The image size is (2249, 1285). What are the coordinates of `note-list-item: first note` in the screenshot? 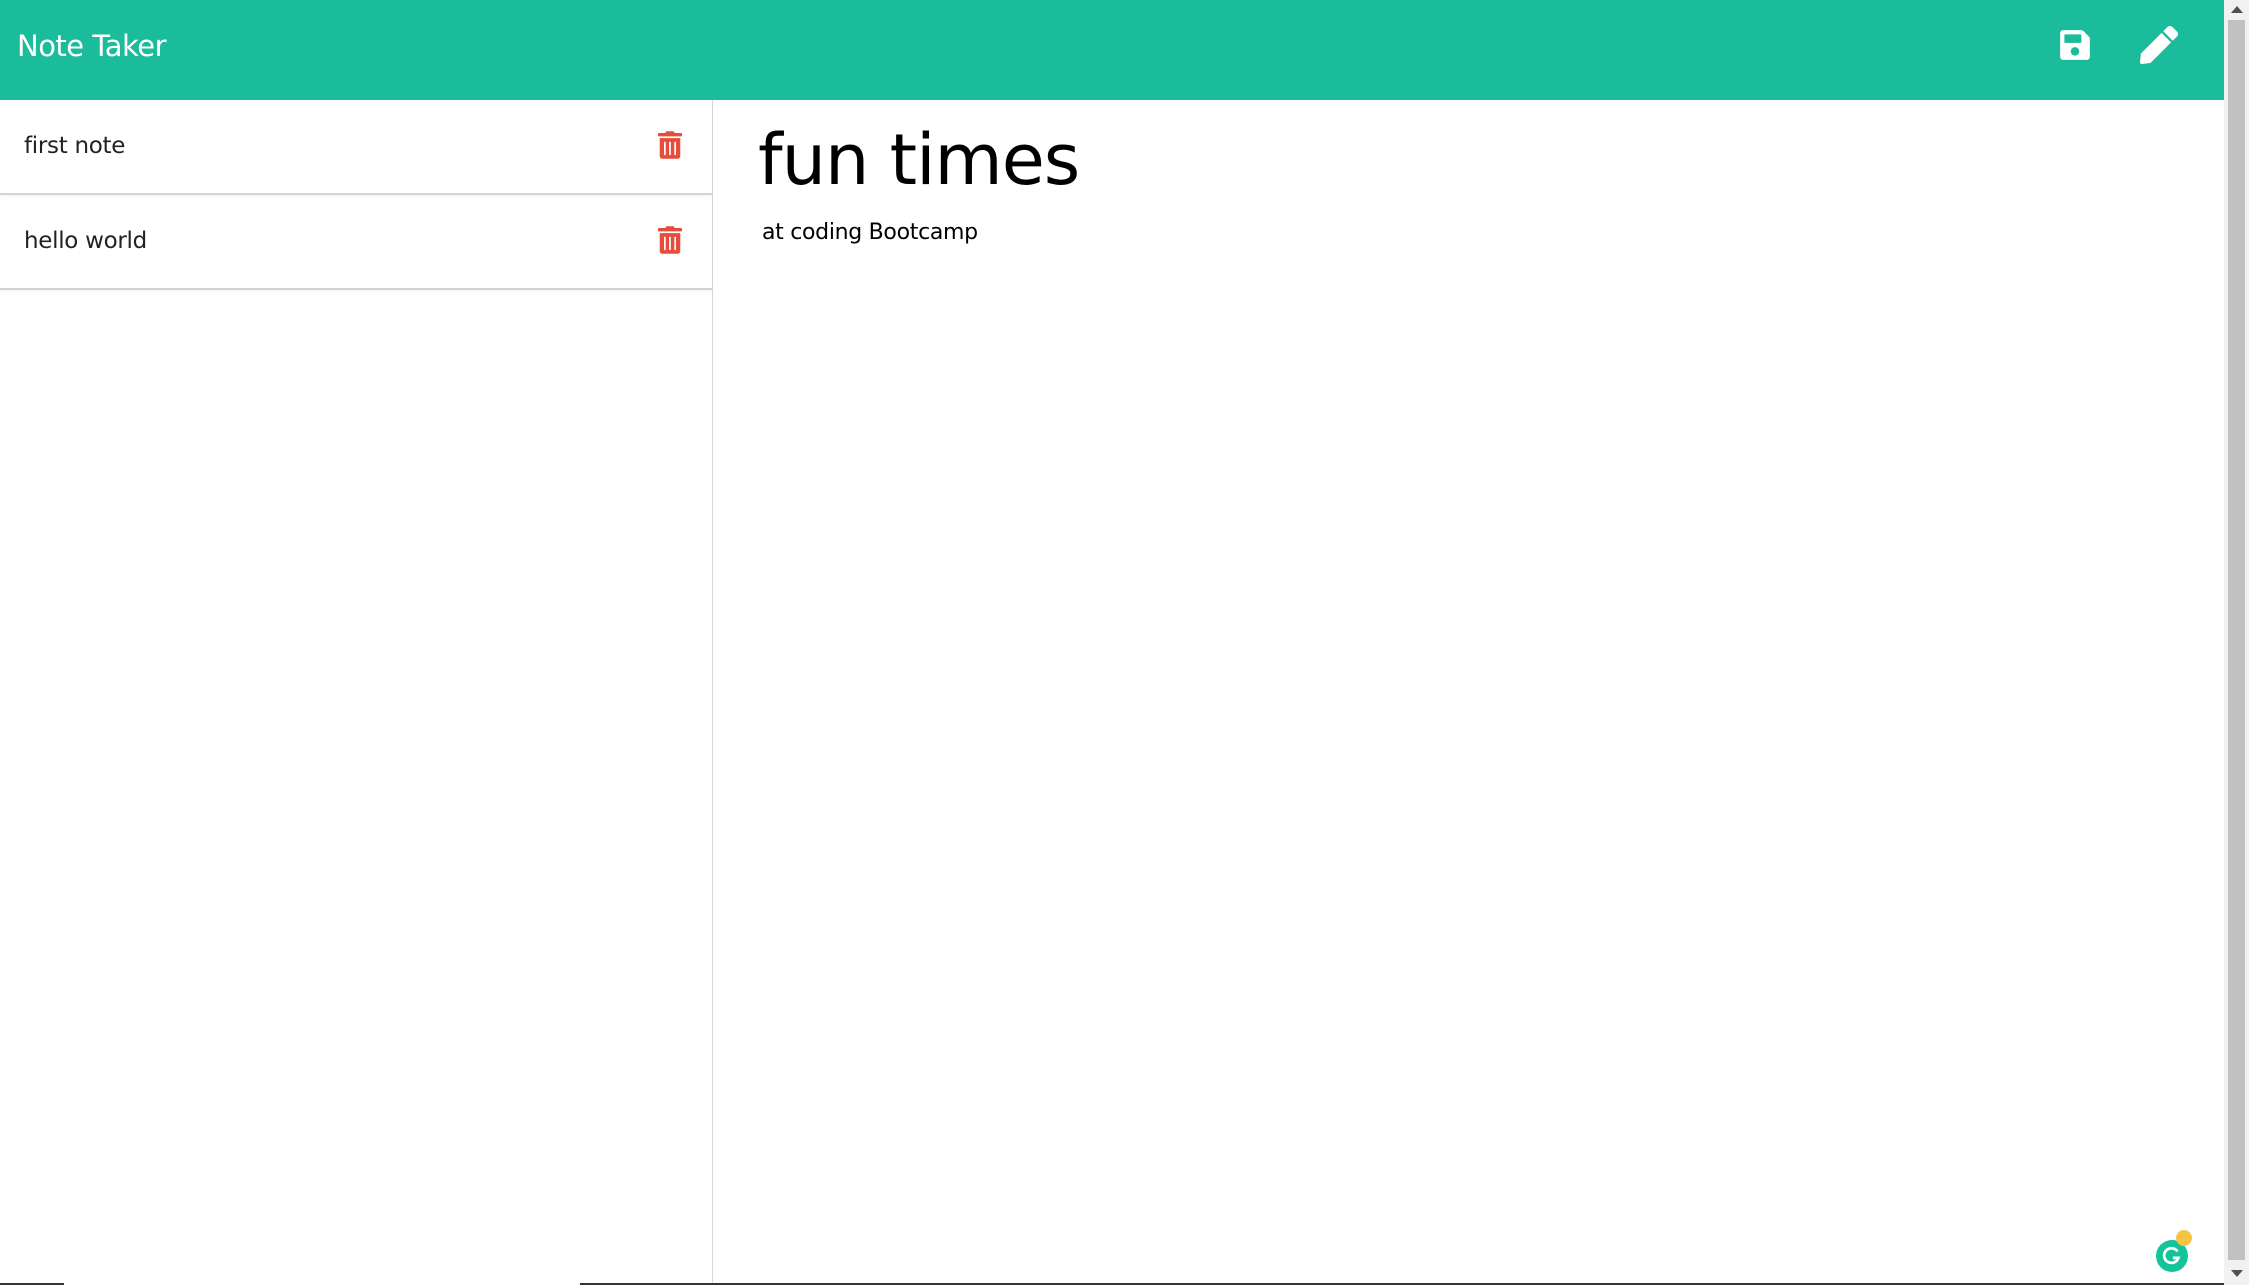 It's located at (356, 147).